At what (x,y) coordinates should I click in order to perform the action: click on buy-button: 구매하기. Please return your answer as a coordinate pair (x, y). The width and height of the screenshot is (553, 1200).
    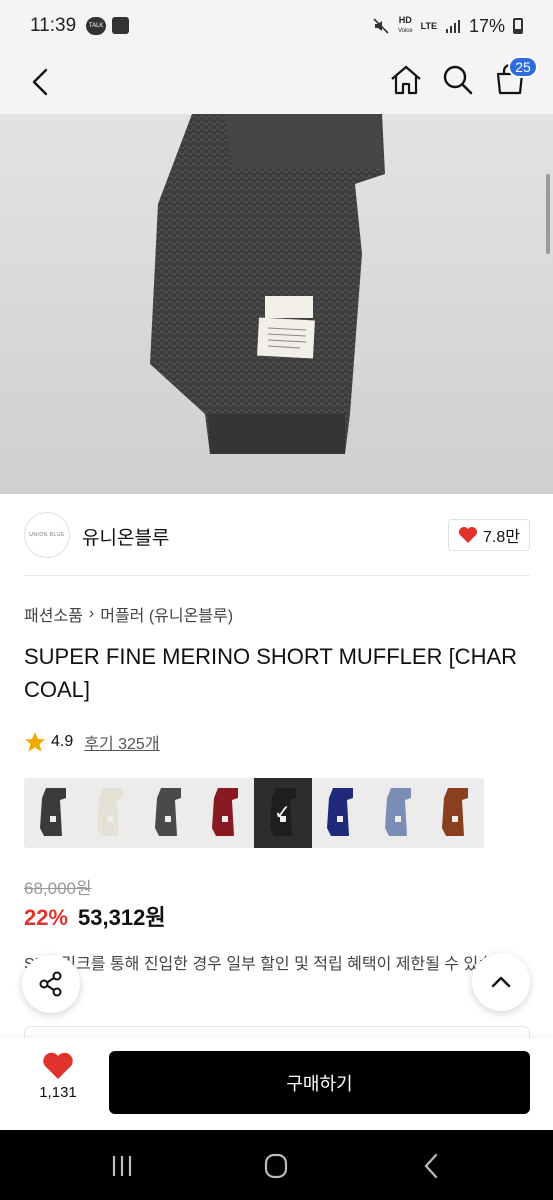
    Looking at the image, I should click on (319, 1082).